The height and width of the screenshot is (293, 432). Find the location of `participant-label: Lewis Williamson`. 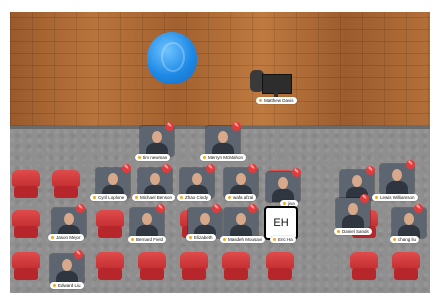

participant-label: Lewis Williamson is located at coordinates (395, 197).